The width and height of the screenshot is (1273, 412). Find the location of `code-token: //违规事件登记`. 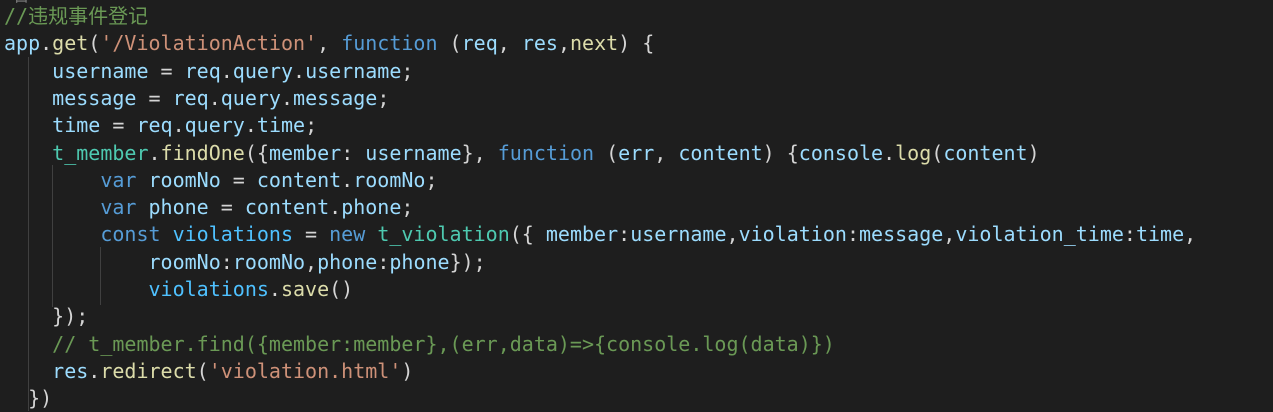

code-token: //违规事件登记 is located at coordinates (76, 16).